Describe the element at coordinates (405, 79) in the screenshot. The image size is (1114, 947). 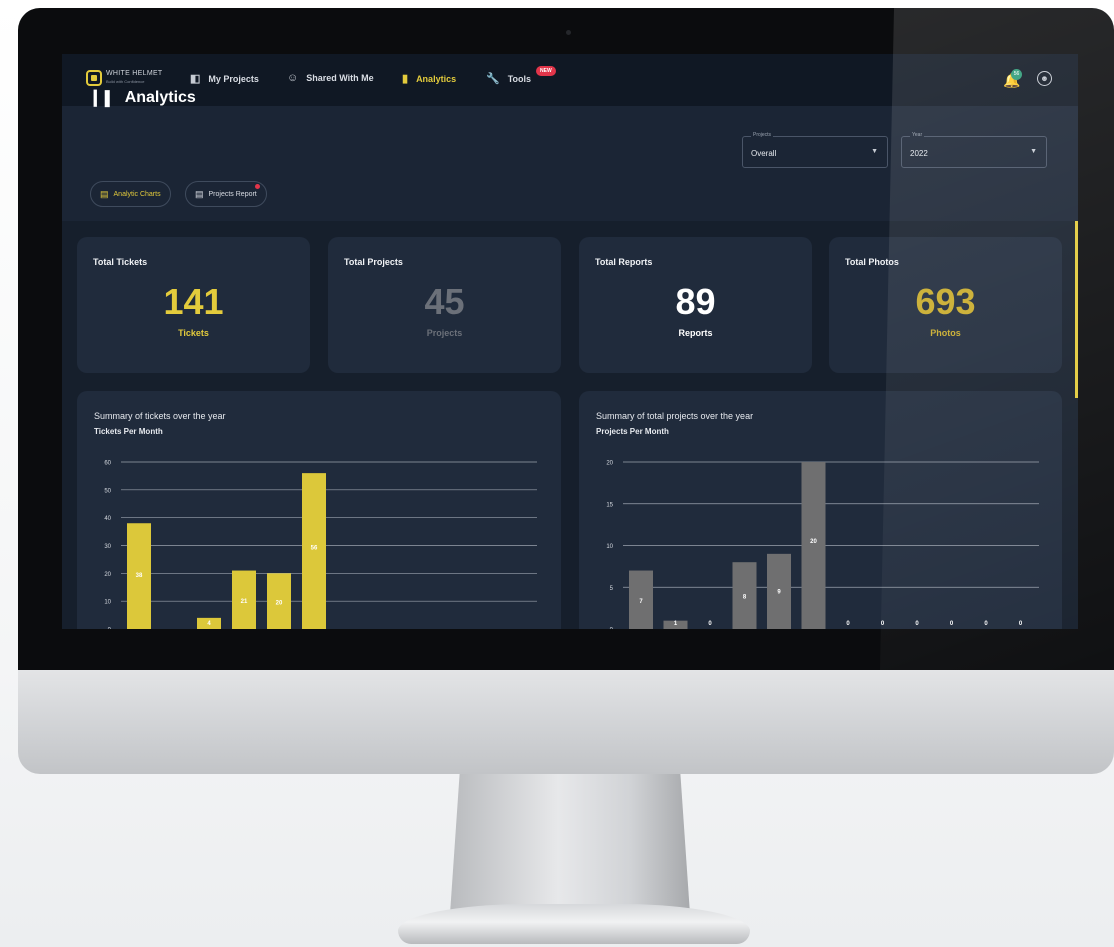
I see `bar-chart-icon: ▮​` at that location.